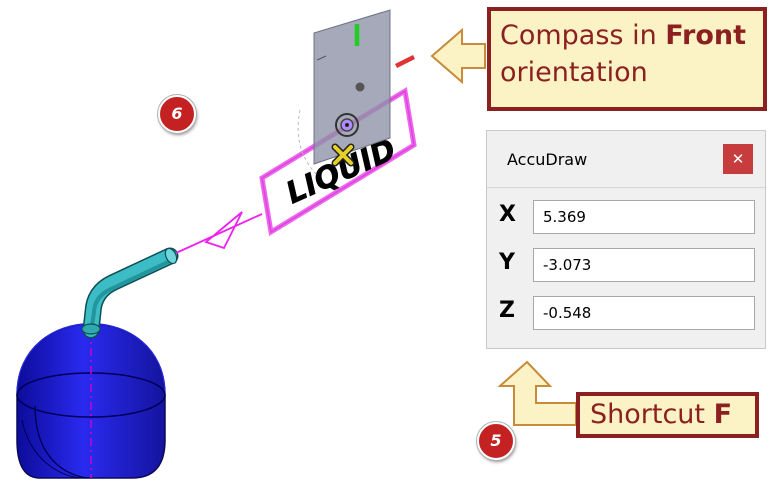 The height and width of the screenshot is (491, 771). What do you see at coordinates (496, 441) in the screenshot?
I see `step-badge-5: 5` at bounding box center [496, 441].